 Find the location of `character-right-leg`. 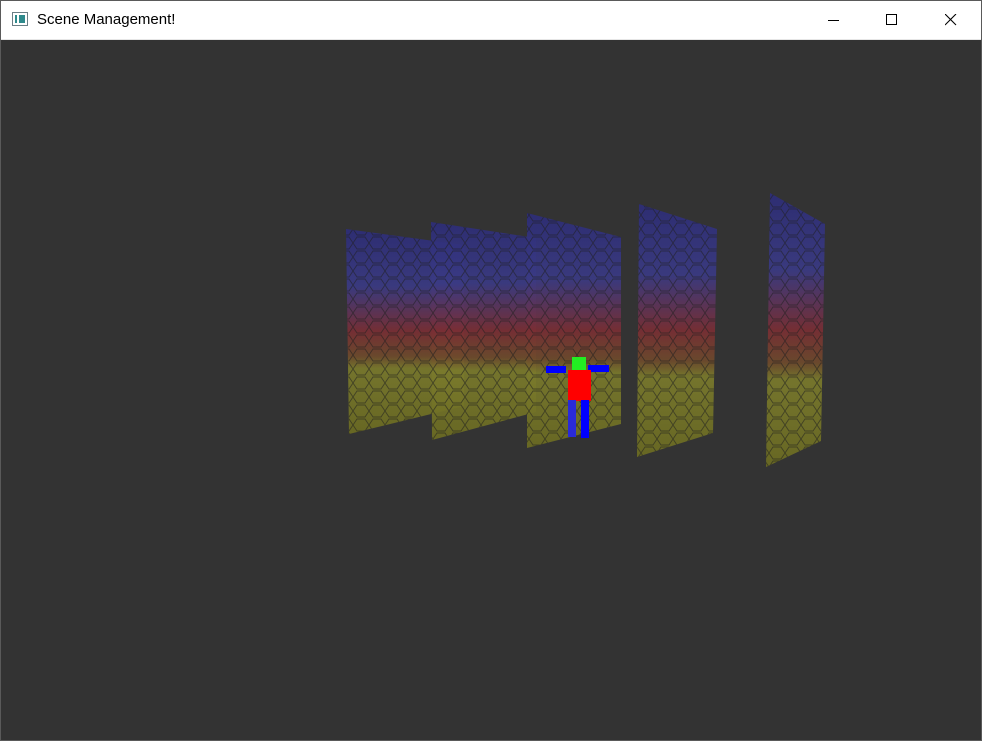

character-right-leg is located at coordinates (585, 419).